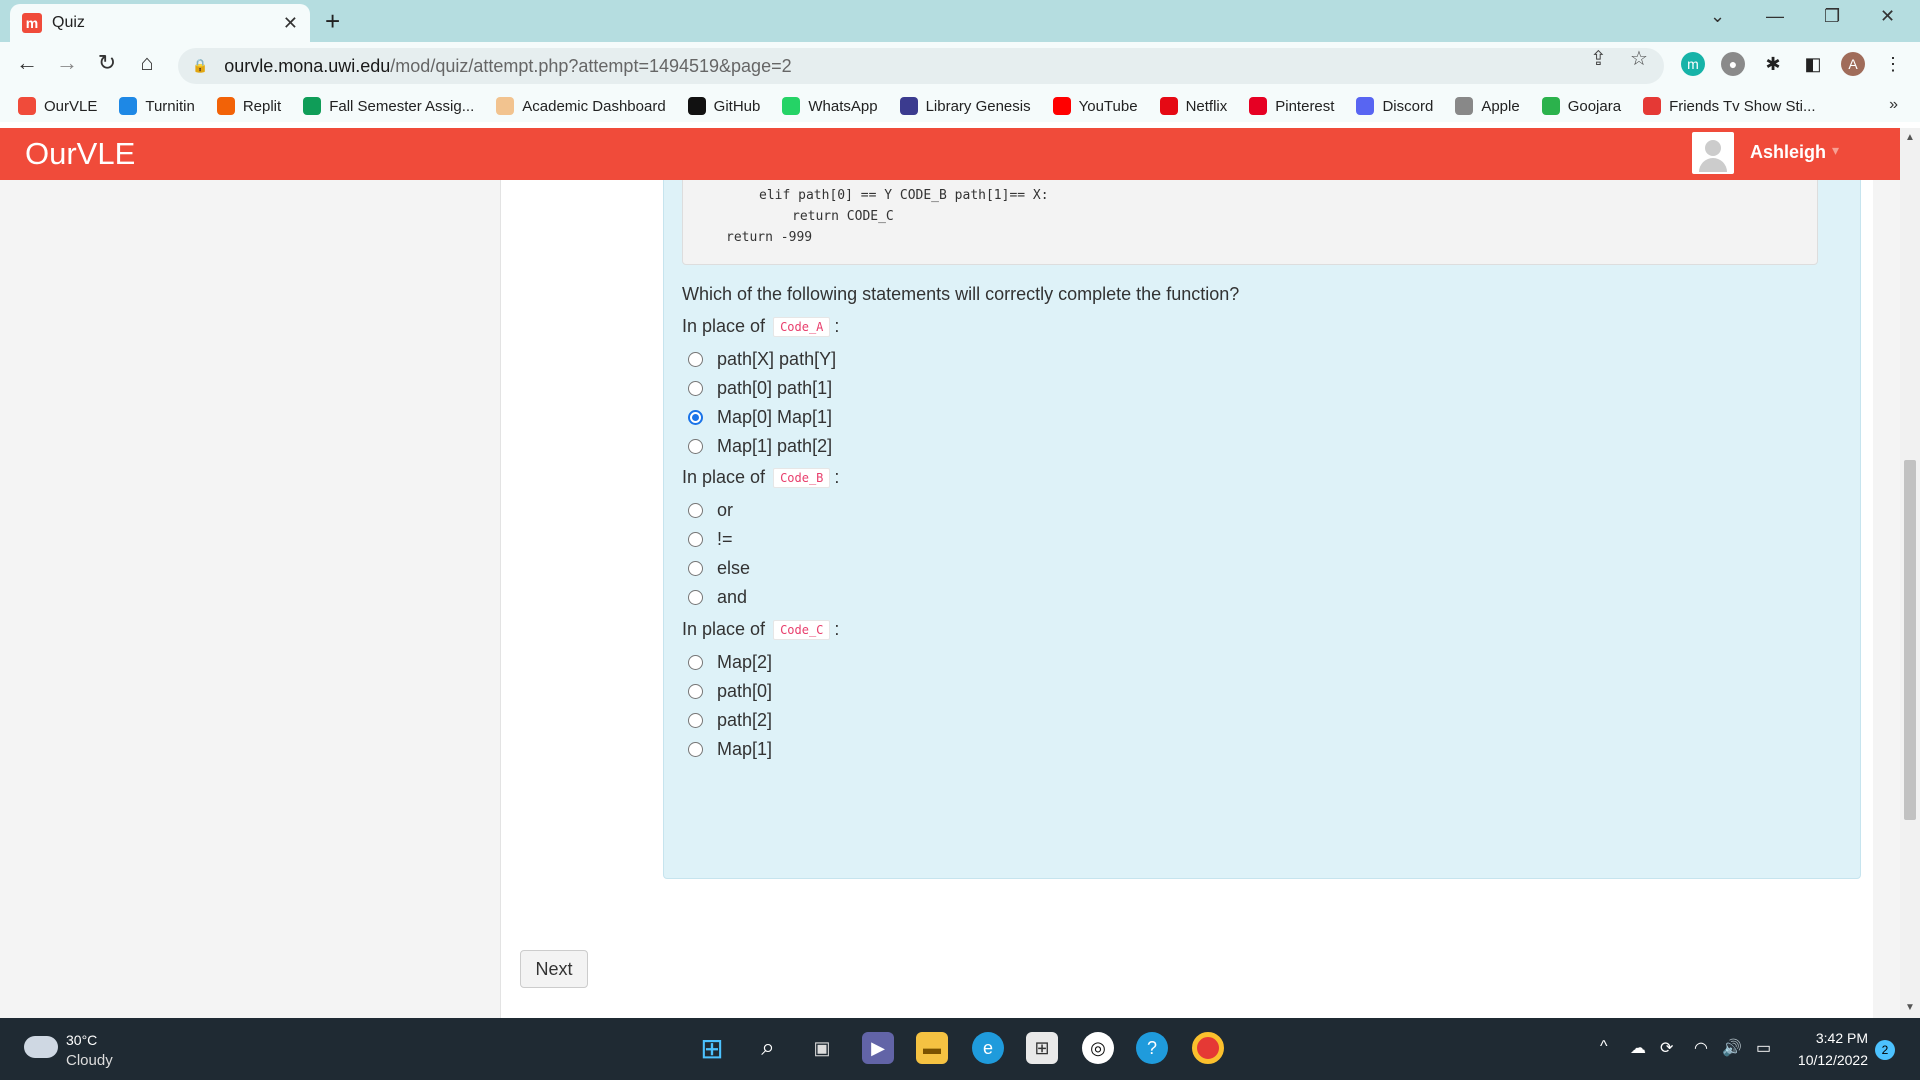 This screenshot has width=1920, height=1080. What do you see at coordinates (41, 1047) in the screenshot?
I see `cloud-icon` at bounding box center [41, 1047].